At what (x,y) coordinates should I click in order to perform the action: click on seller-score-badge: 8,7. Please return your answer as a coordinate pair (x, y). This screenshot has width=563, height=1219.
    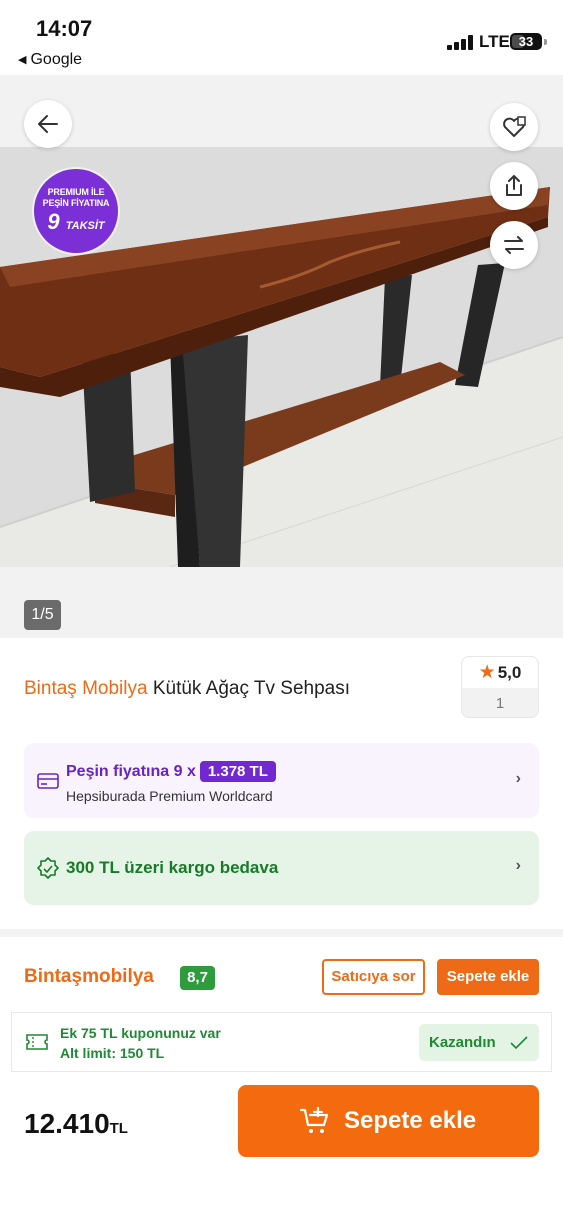
    Looking at the image, I should click on (197, 978).